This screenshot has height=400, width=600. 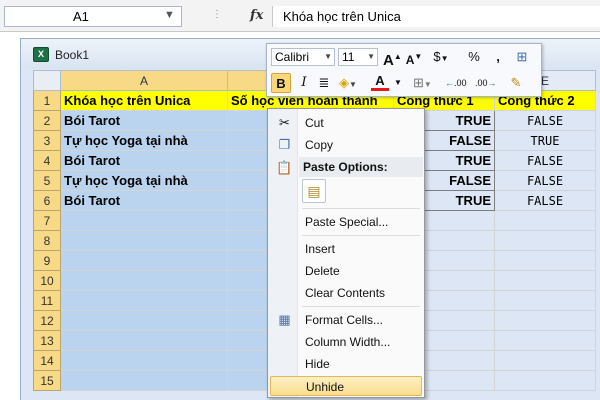 I want to click on name-box: A1, so click(x=93, y=16).